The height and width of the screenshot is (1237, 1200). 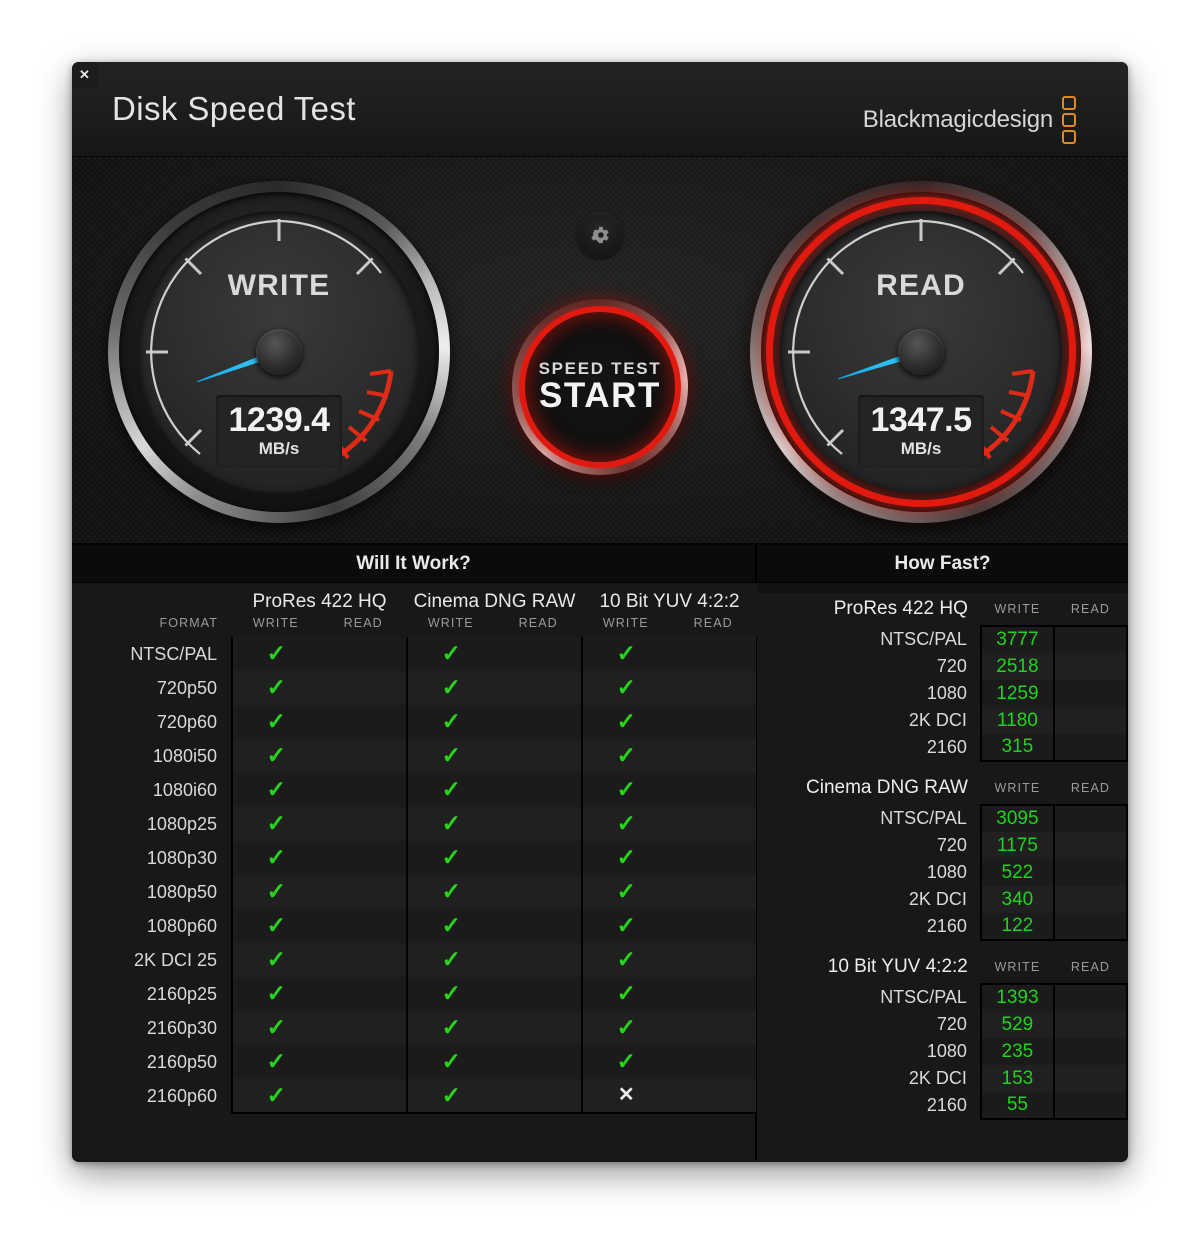 I want to click on table-row: 2160 122, so click(x=942, y=927).